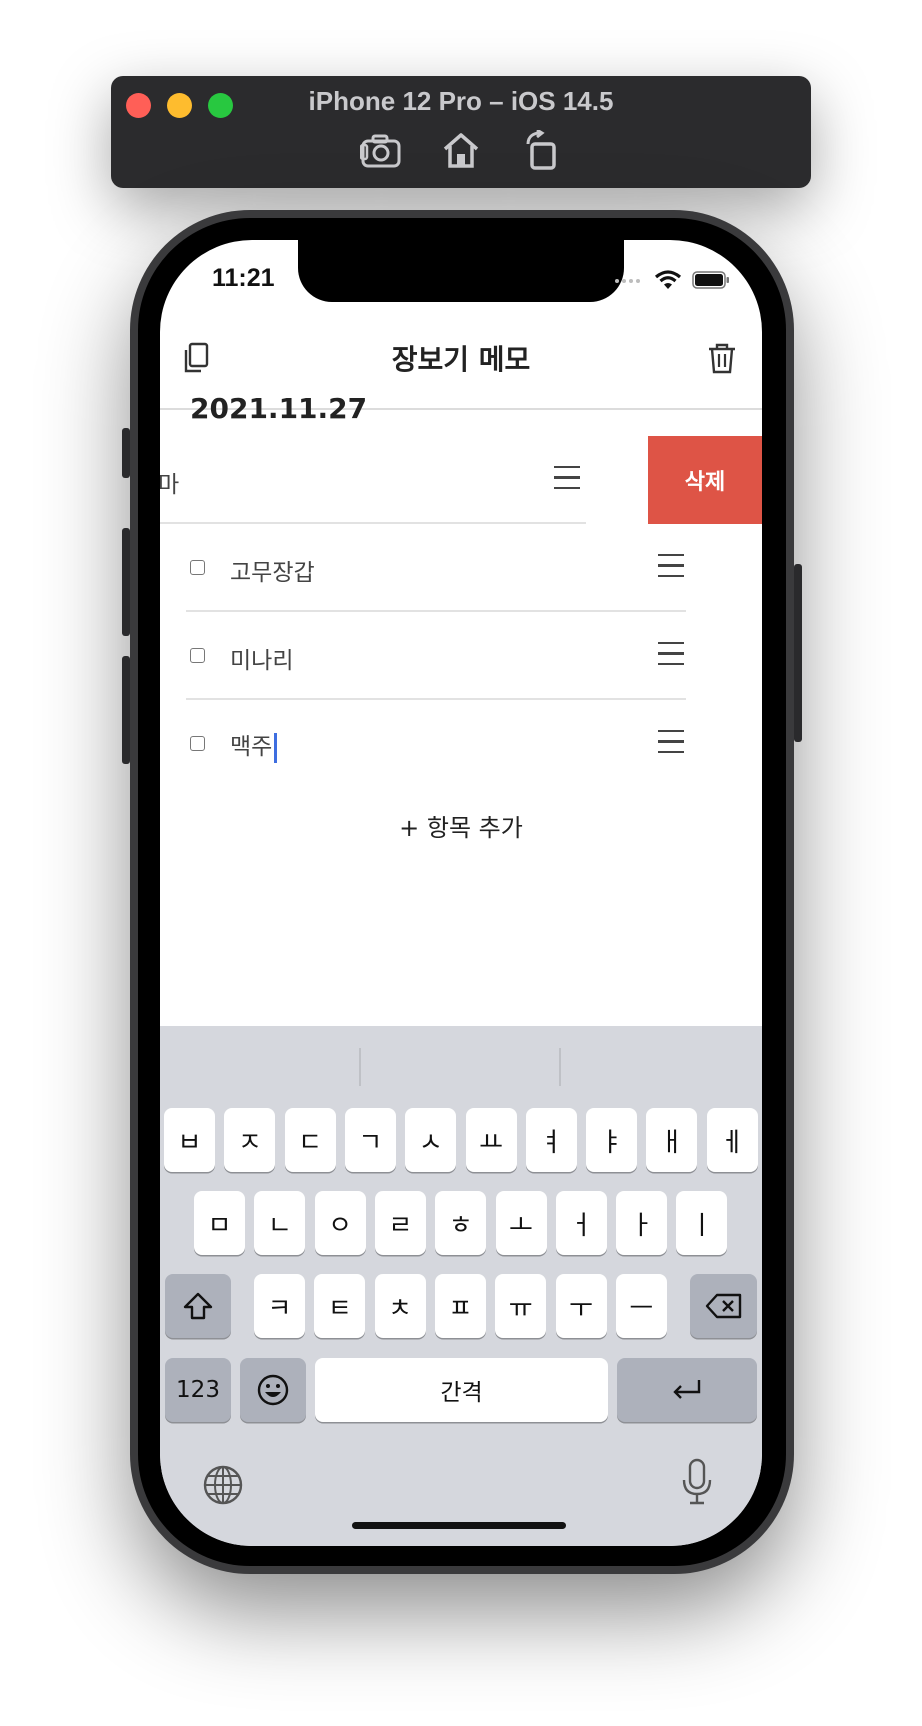 Image resolution: width=922 pixels, height=1726 pixels. Describe the element at coordinates (400, 1306) in the screenshot. I see `key-3-2: ㅊ` at that location.